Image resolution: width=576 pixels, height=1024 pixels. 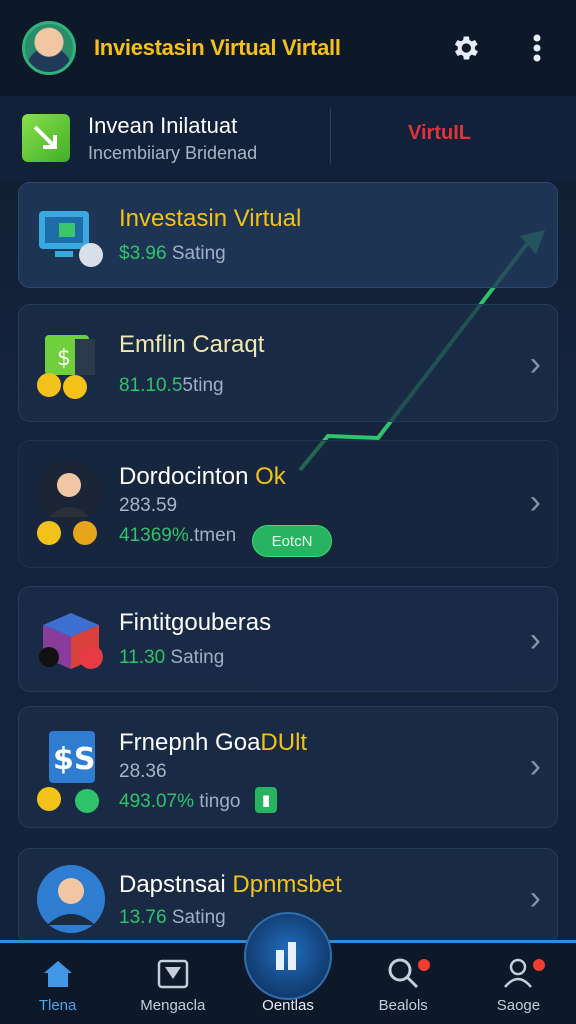 I want to click on card-title: Fintitgouberas, so click(x=195, y=622).